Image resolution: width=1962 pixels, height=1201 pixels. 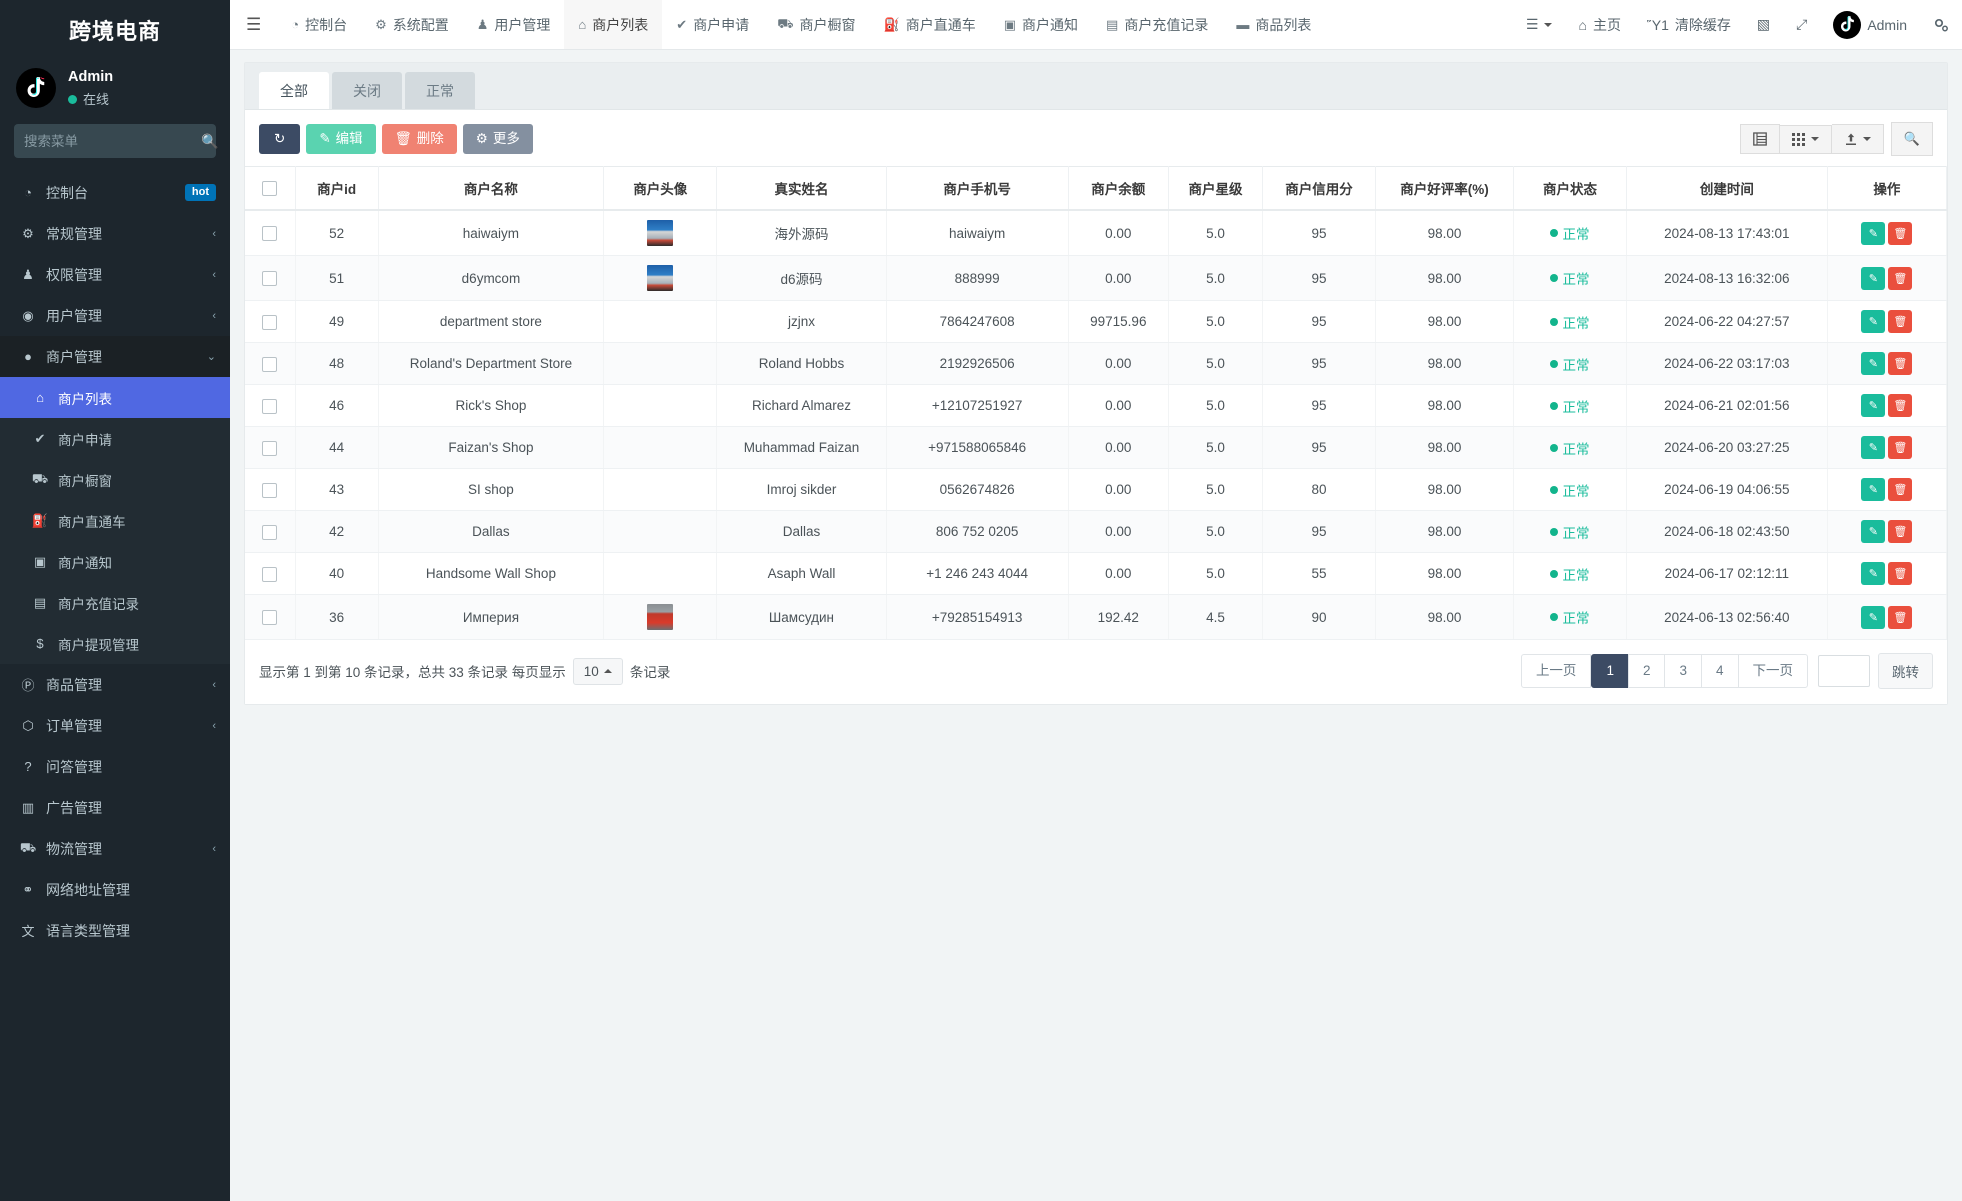 What do you see at coordinates (1801, 24) in the screenshot?
I see `topbar-right-item-4: ⤢` at bounding box center [1801, 24].